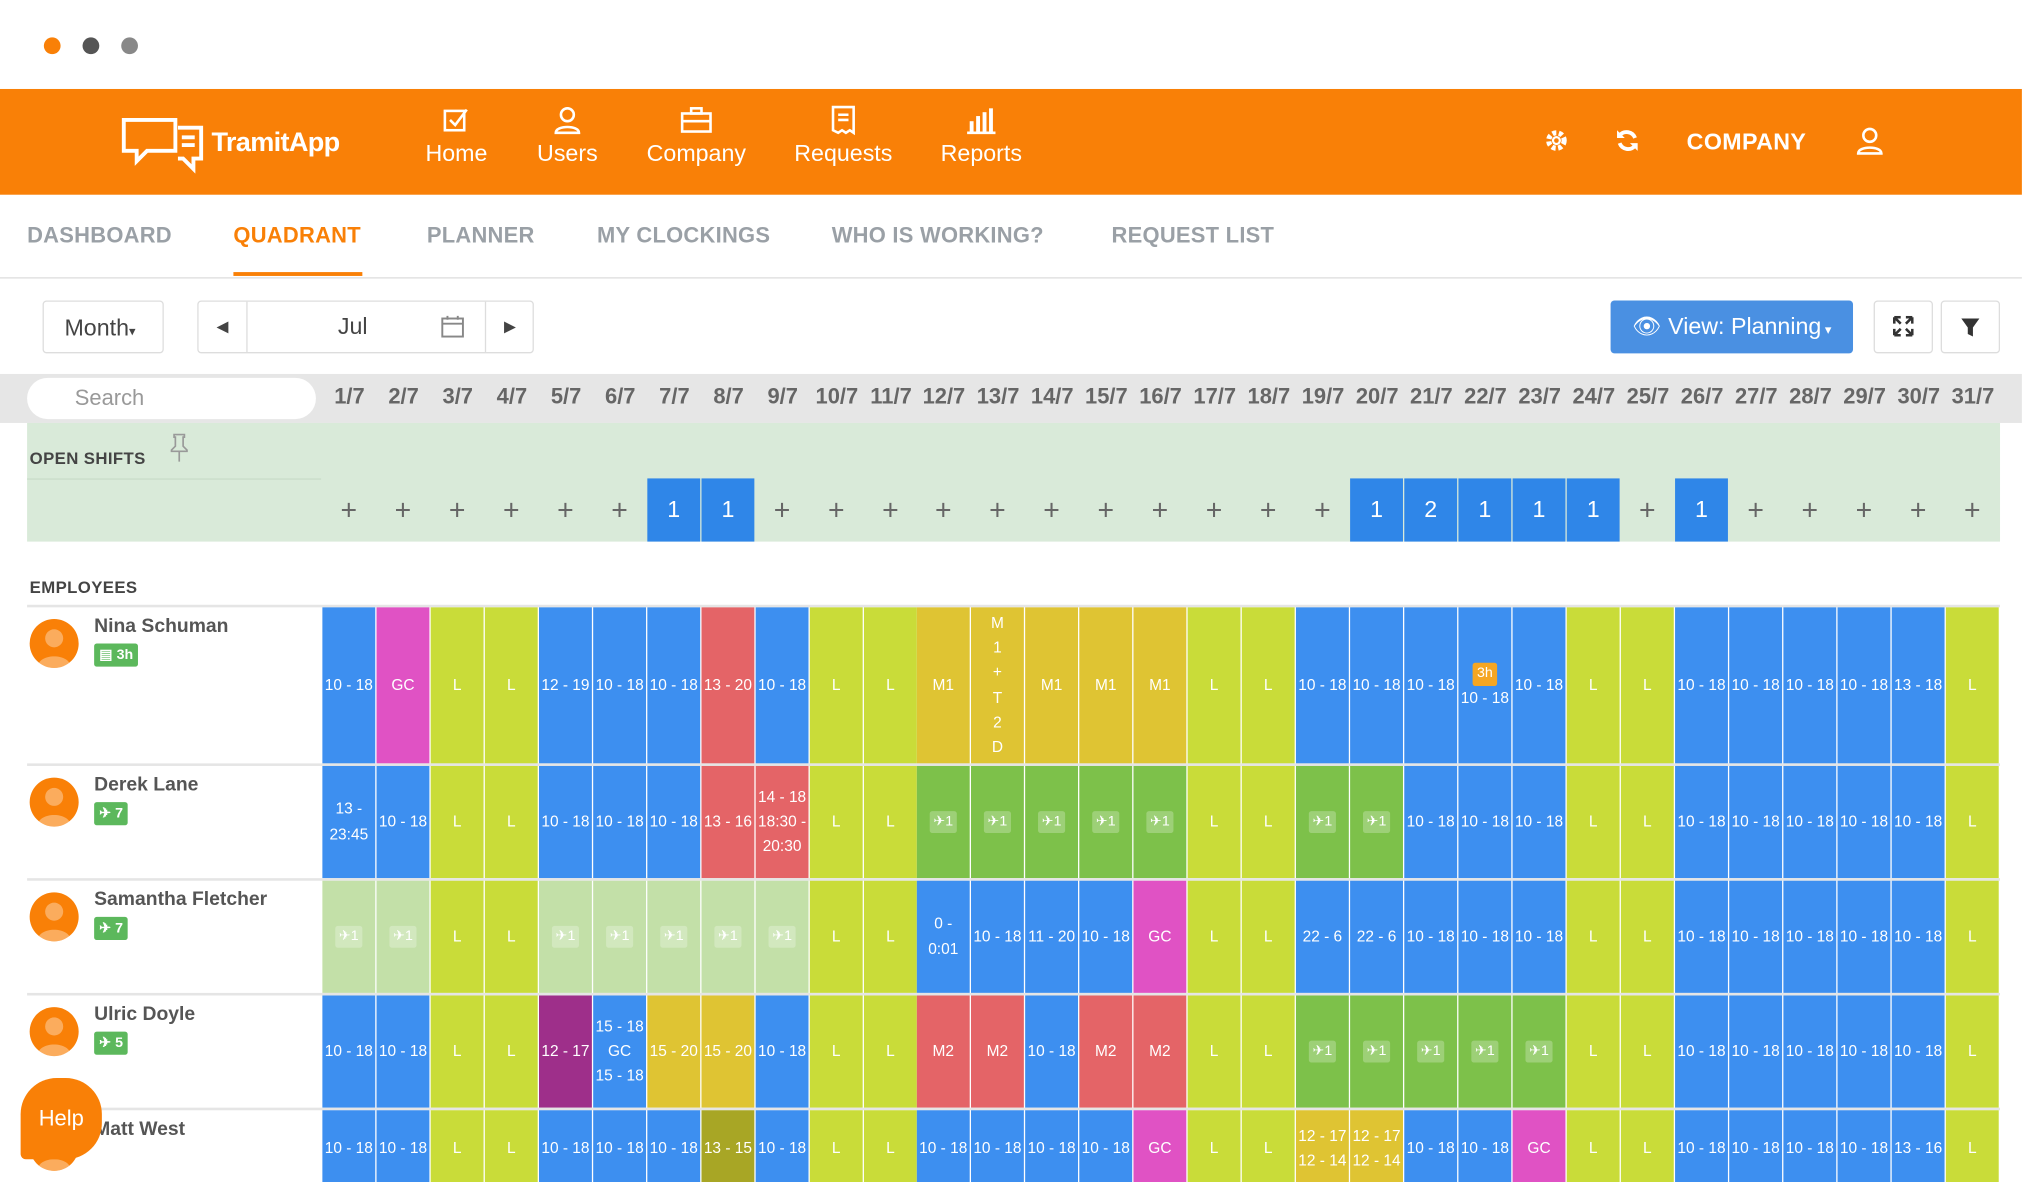 Image resolution: width=2022 pixels, height=1182 pixels. What do you see at coordinates (727, 1051) in the screenshot?
I see `shift-cell: 15 - 20` at bounding box center [727, 1051].